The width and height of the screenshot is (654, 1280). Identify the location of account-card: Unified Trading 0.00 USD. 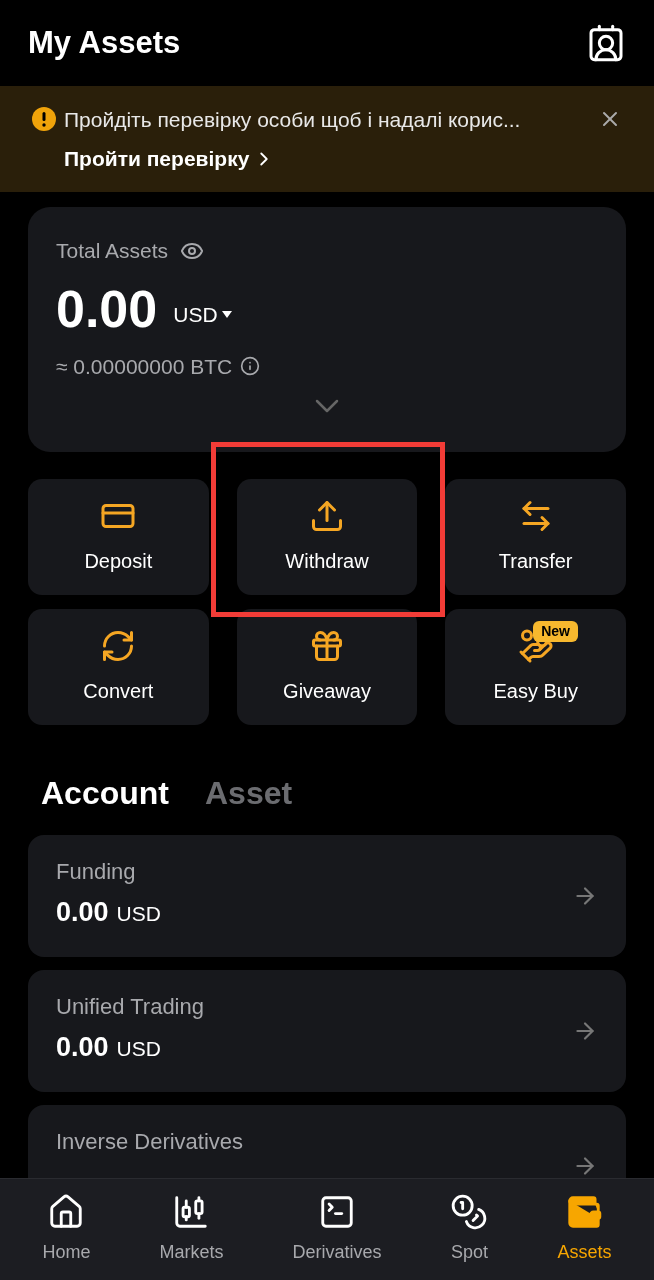
(327, 1031).